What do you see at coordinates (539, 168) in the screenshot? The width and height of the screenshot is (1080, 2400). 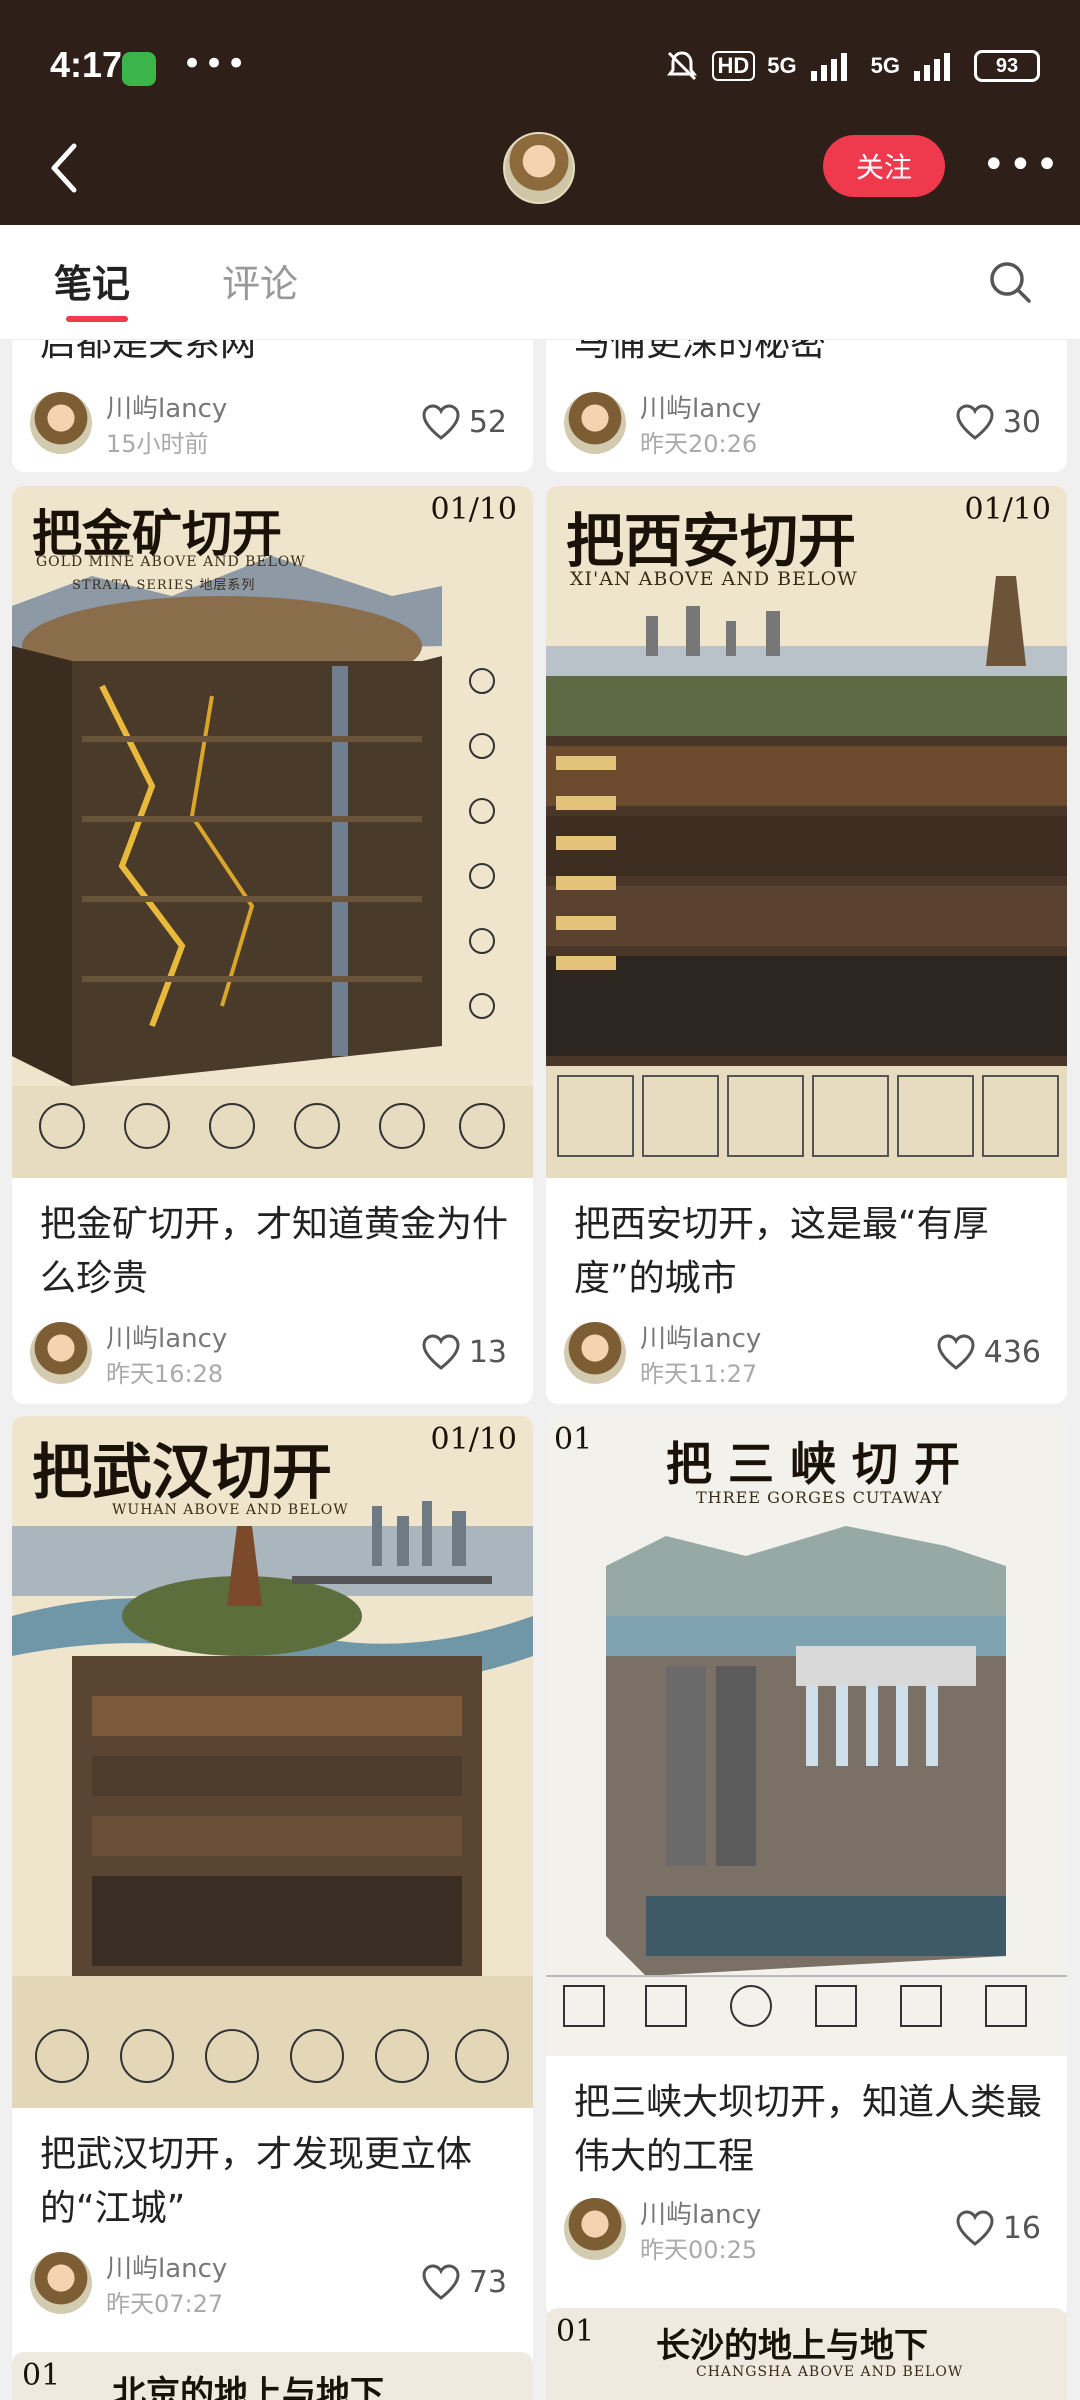 I see `profile-avatar` at bounding box center [539, 168].